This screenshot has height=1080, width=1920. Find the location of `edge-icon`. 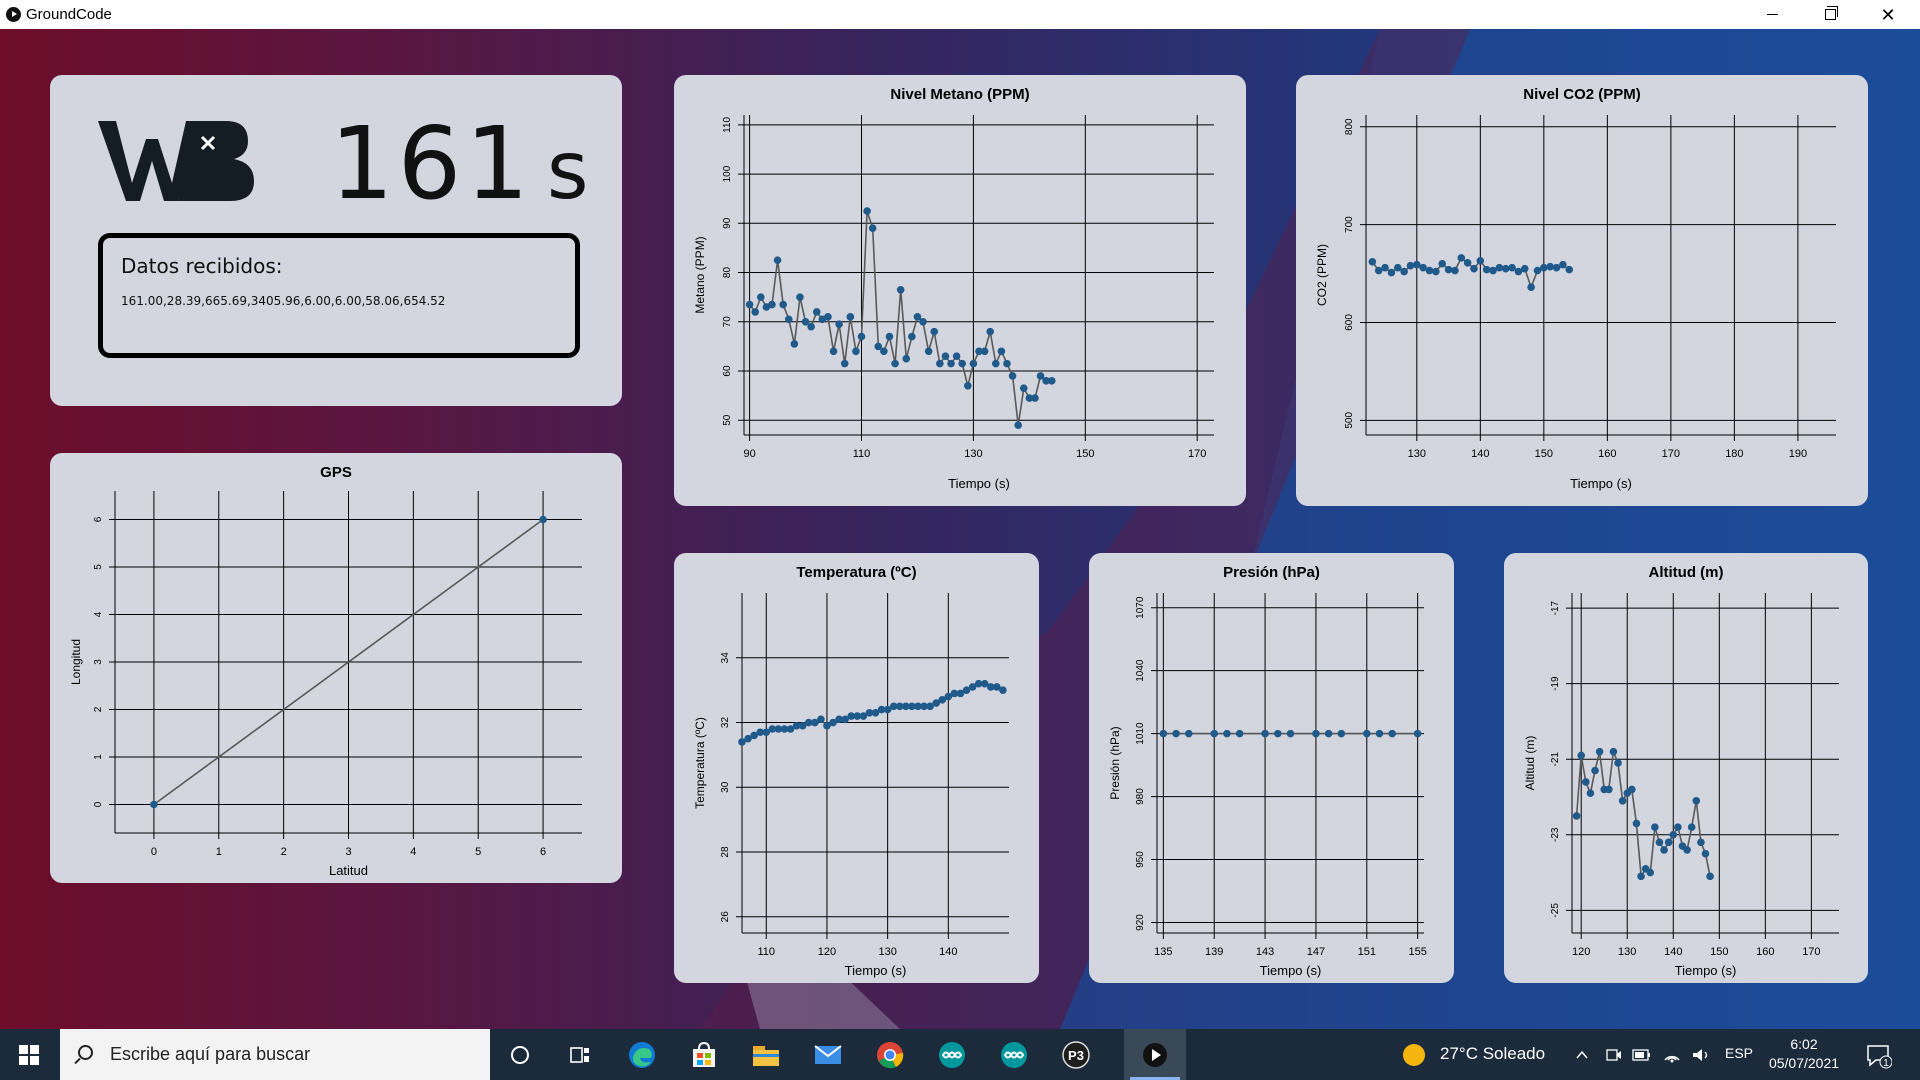

edge-icon is located at coordinates (642, 1055).